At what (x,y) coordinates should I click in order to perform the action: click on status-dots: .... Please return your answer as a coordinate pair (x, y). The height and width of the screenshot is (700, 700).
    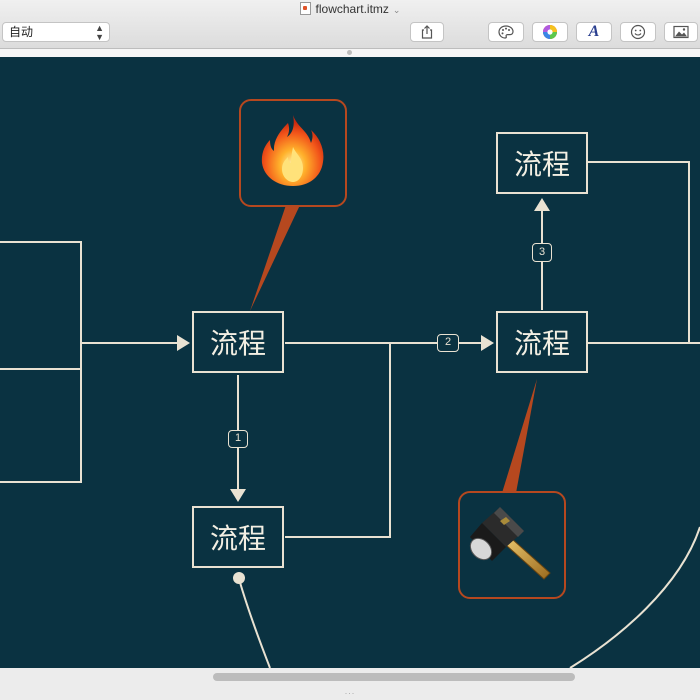
    Looking at the image, I should click on (350, 691).